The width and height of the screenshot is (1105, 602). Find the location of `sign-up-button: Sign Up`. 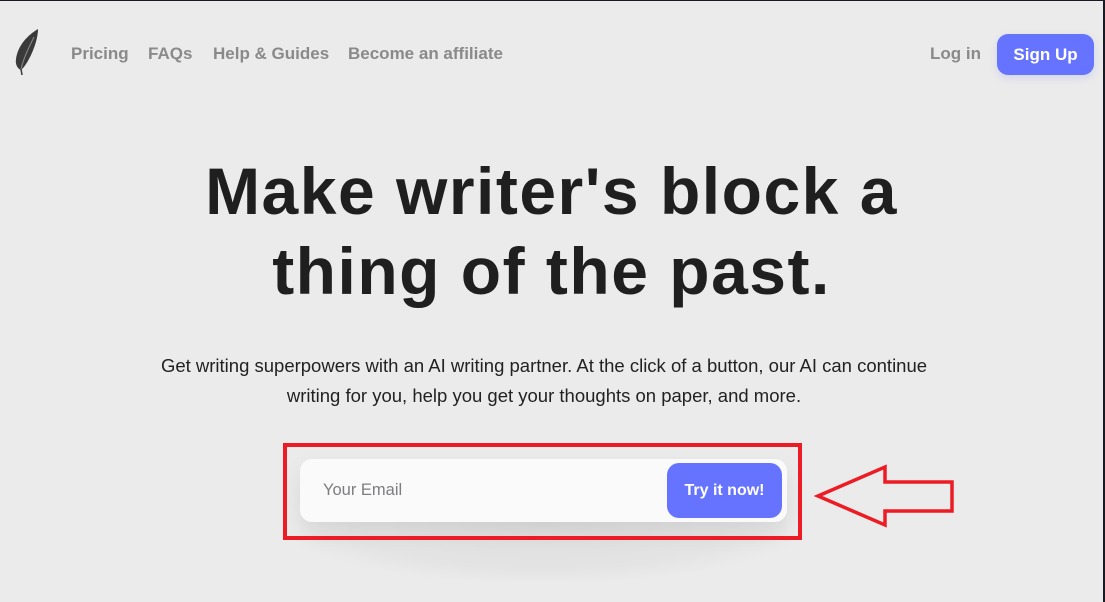

sign-up-button: Sign Up is located at coordinates (1045, 54).